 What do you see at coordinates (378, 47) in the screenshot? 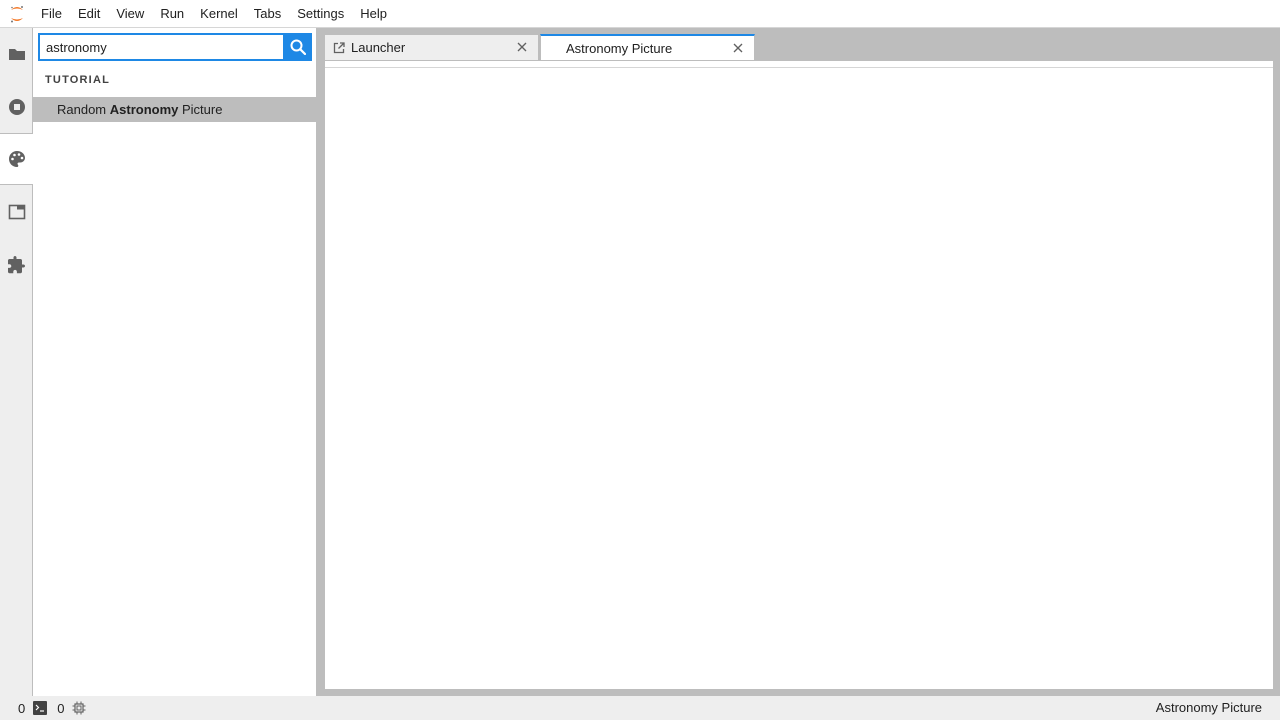
I see `tab-label: Launcher` at bounding box center [378, 47].